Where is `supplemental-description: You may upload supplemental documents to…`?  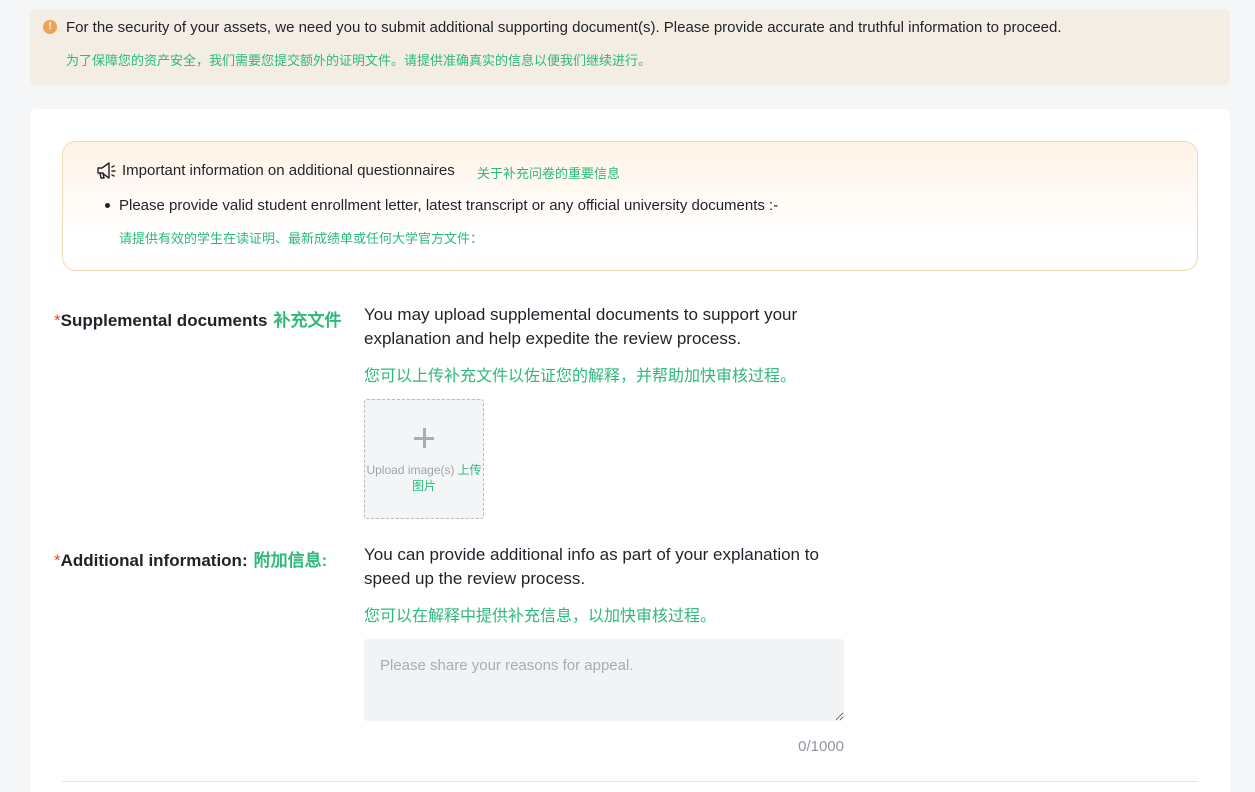 supplemental-description: You may upload supplemental documents to… is located at coordinates (581, 326).